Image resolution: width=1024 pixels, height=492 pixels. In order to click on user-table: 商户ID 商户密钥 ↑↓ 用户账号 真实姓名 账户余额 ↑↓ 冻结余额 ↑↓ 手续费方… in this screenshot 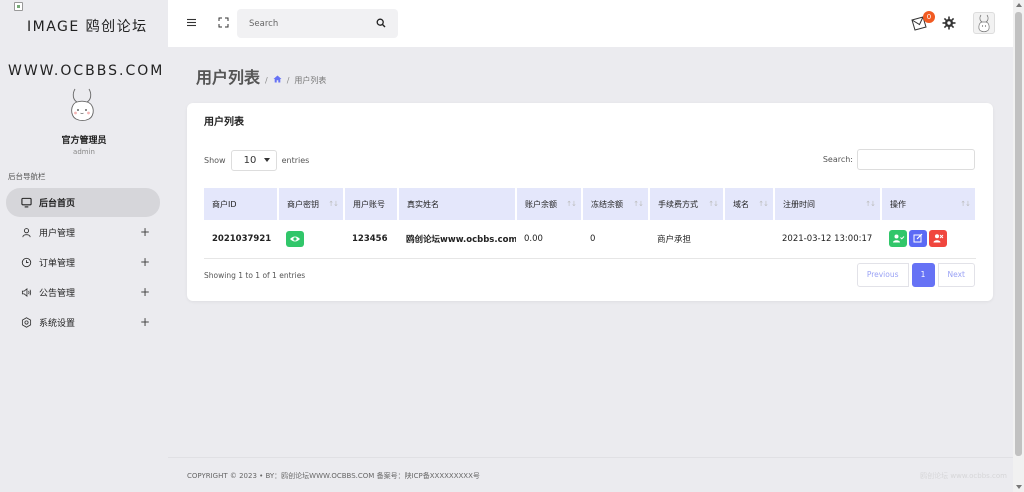, I will do `click(590, 223)`.